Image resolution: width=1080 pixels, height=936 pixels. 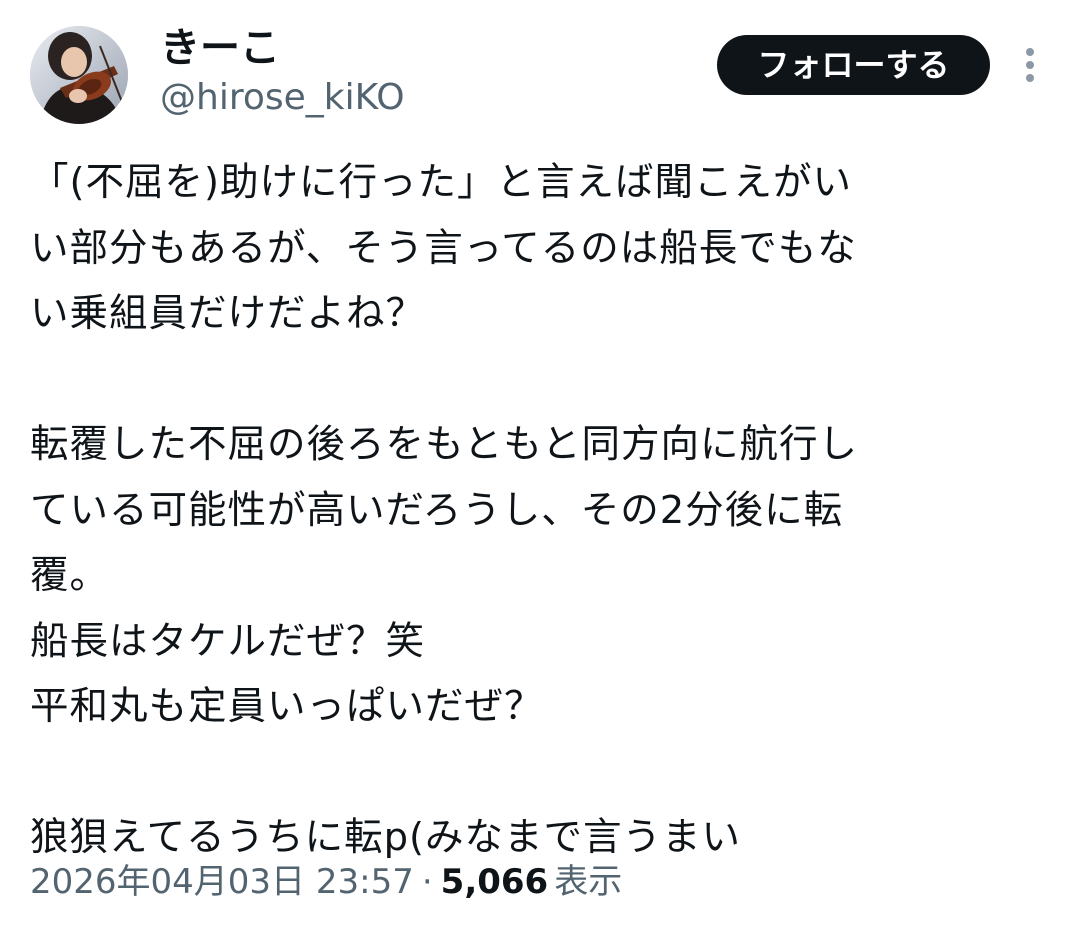 I want to click on tweet-text-line: 「(不屈を)助けに行った」と言えば聞こえがい, so click(x=441, y=182).